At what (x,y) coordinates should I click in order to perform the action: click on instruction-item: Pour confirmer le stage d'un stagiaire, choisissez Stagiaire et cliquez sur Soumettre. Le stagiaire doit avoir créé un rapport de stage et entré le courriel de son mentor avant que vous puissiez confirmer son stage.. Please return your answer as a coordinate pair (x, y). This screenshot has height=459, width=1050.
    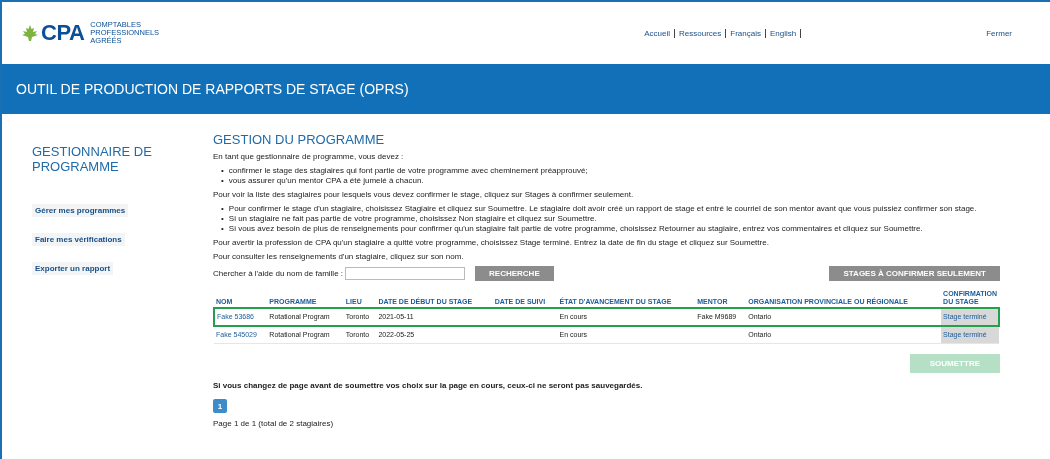
    Looking at the image, I should click on (602, 209).